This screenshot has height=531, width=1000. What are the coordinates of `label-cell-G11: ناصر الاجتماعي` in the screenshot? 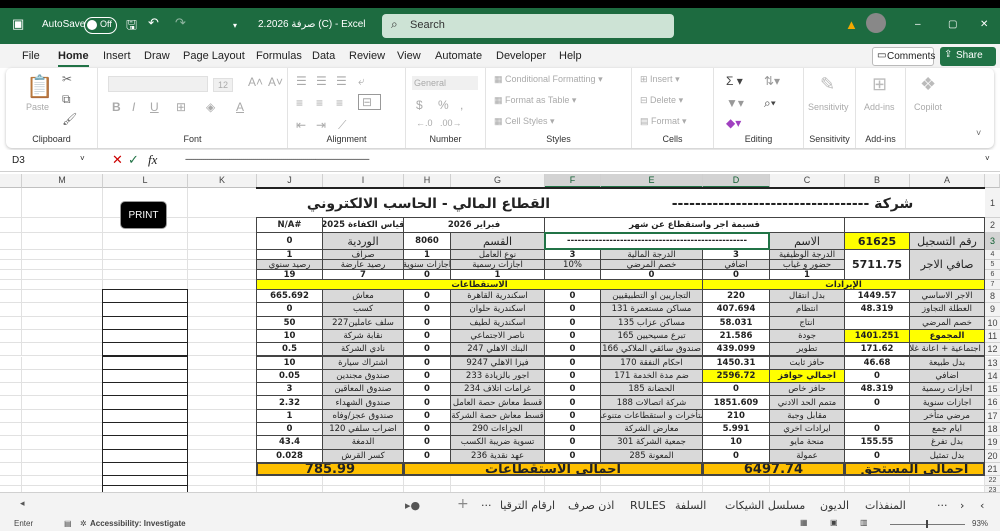 It's located at (497, 336).